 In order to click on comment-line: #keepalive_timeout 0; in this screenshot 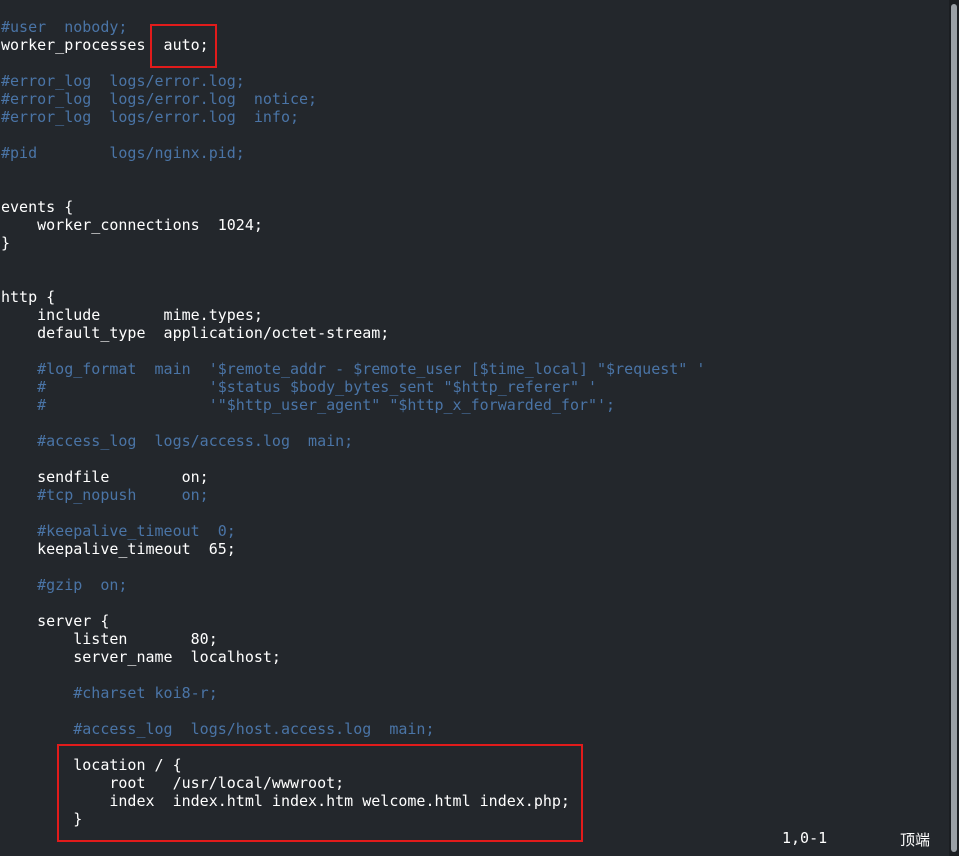, I will do `click(118, 531)`.